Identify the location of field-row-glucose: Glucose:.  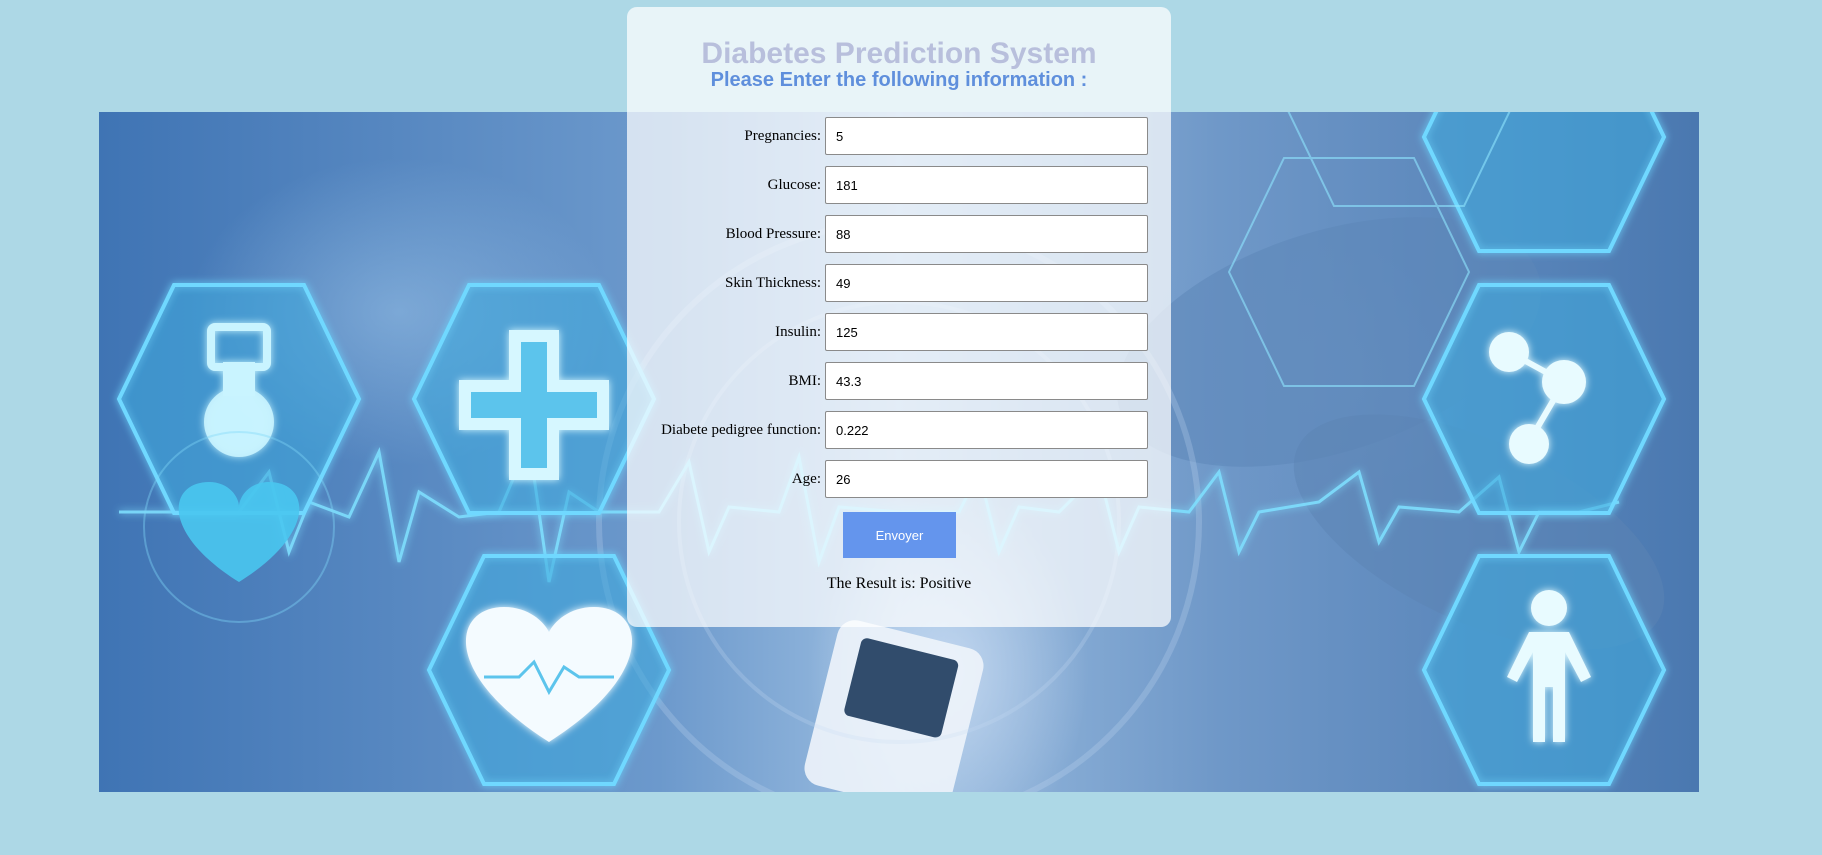
(899, 185).